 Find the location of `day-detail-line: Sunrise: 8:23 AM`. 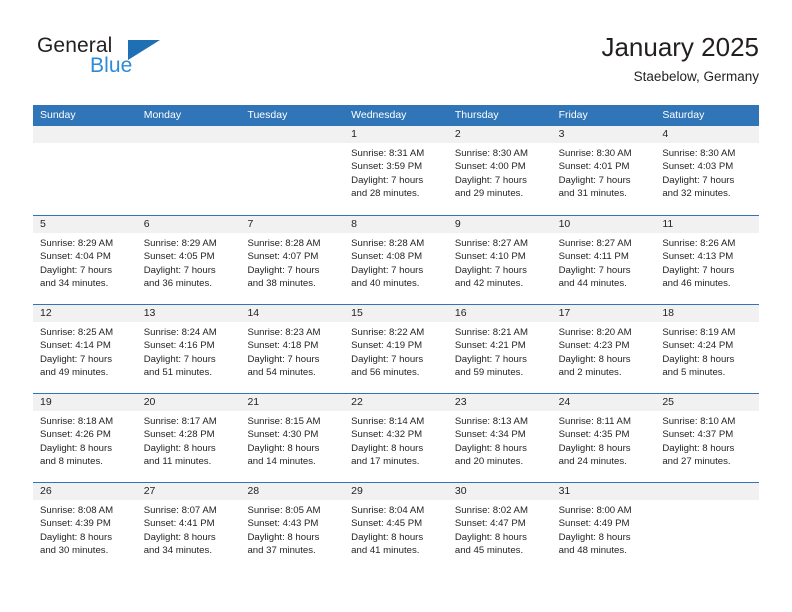

day-detail-line: Sunrise: 8:23 AM is located at coordinates (284, 332).